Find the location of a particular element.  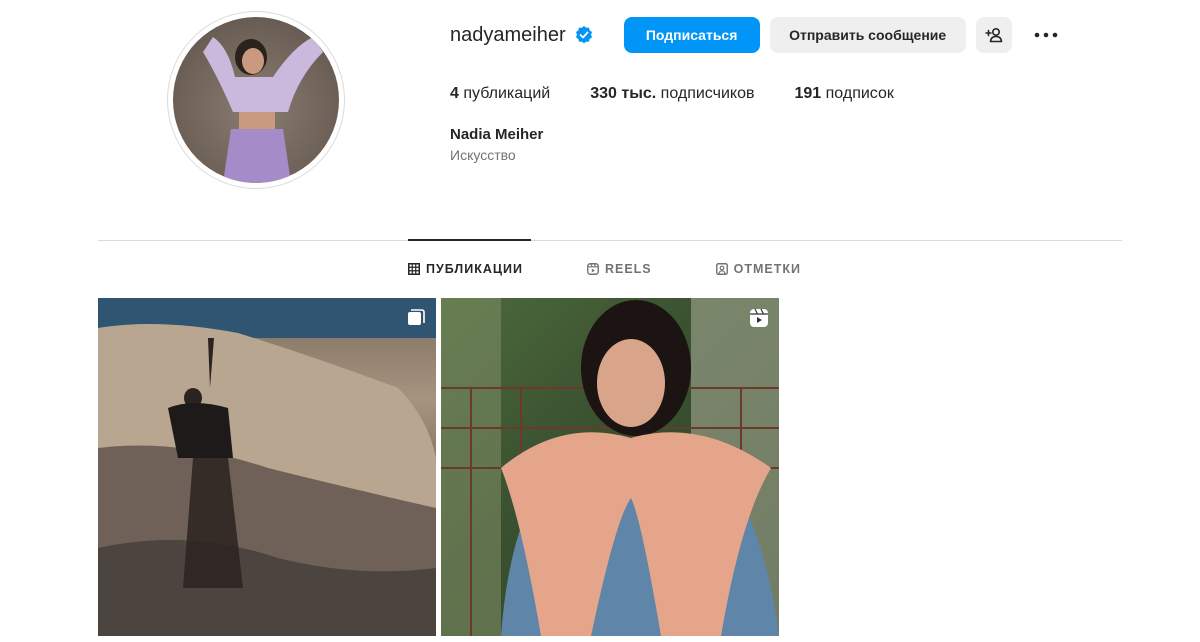

following-stat: 191 подписок is located at coordinates (843, 94).